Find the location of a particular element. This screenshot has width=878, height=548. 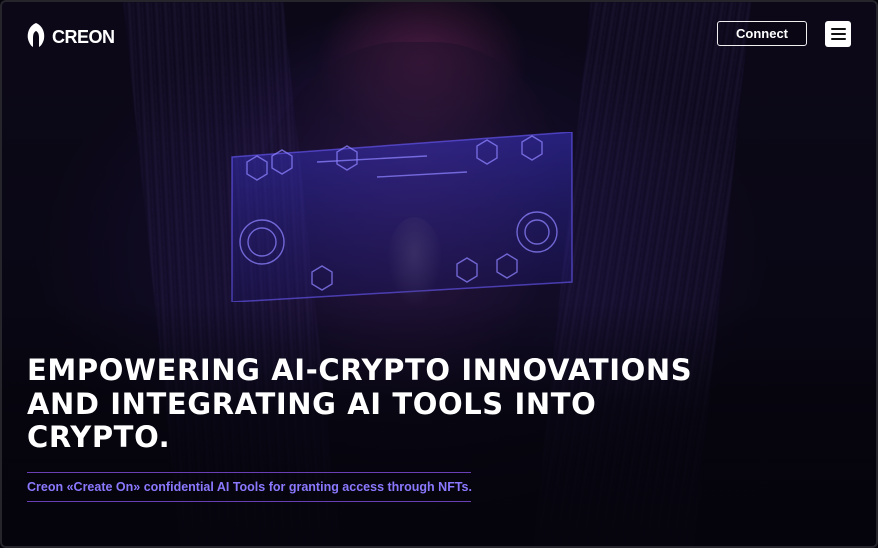

headline-line-1: EMPOWERING AI-CRYPTO INNOVATIONS is located at coordinates (360, 370).